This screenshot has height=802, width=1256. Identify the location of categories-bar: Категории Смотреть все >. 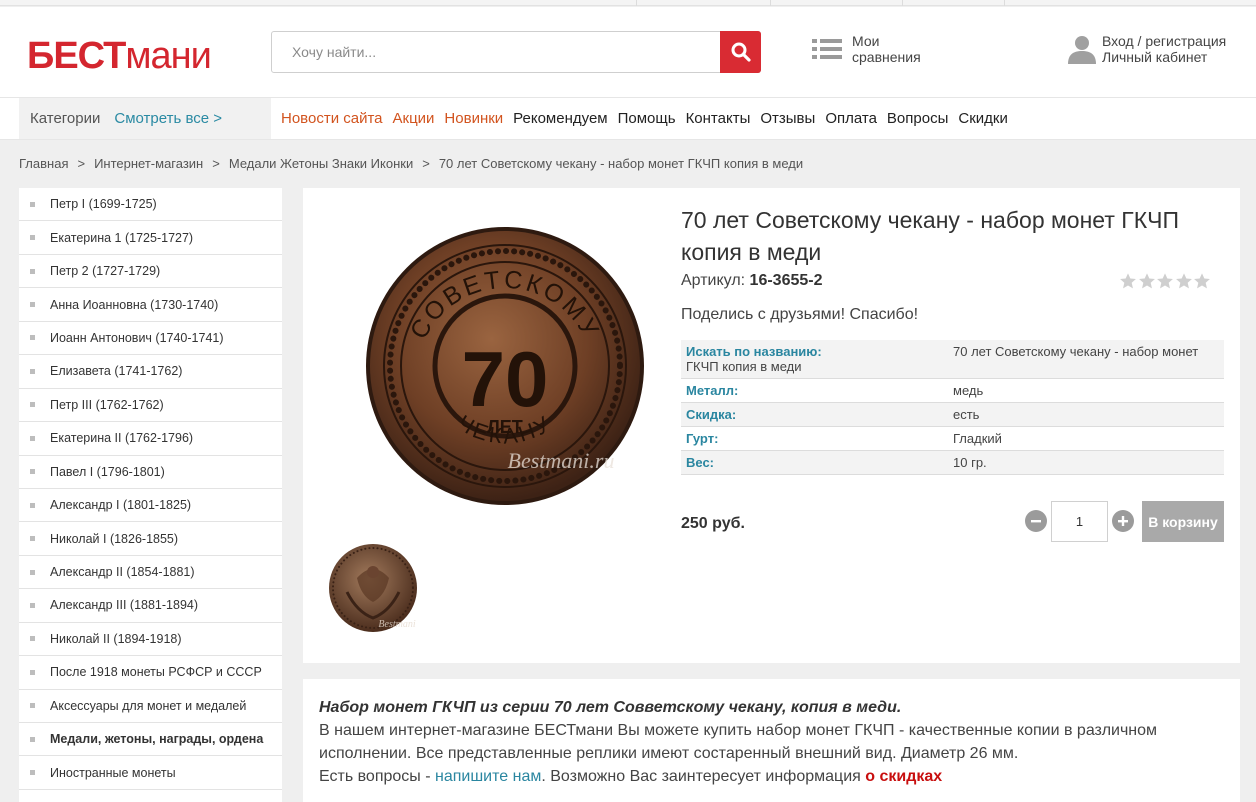
(145, 118).